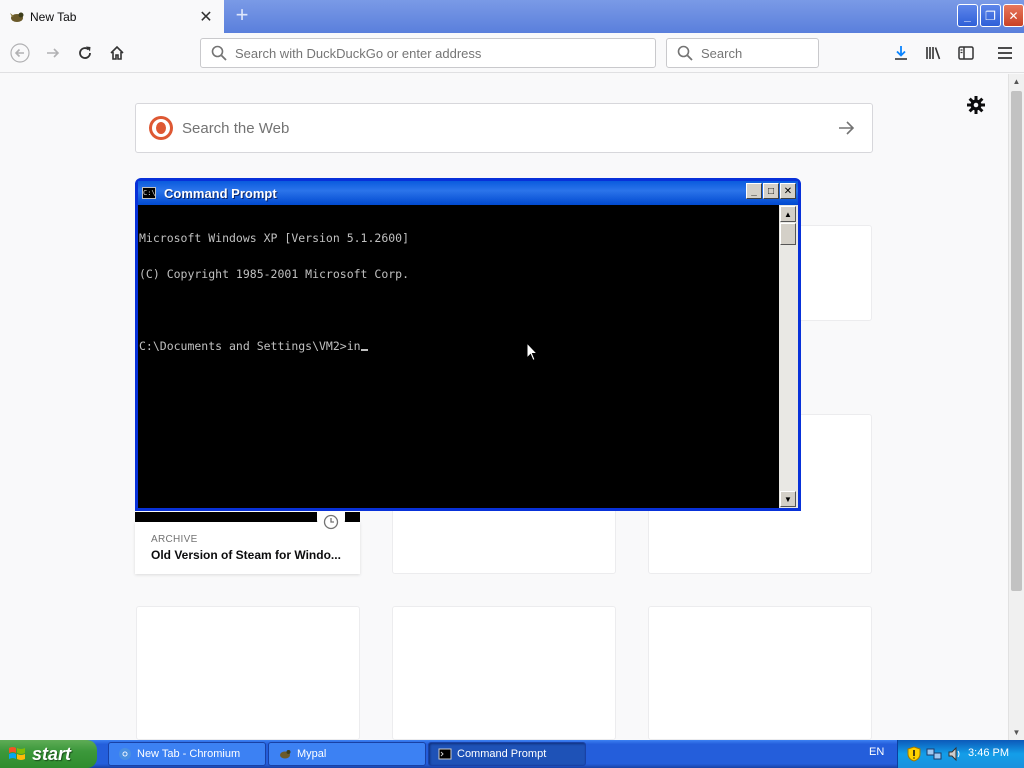 Image resolution: width=1024 pixels, height=768 pixels. Describe the element at coordinates (17, 753) in the screenshot. I see `windows-flag-icon` at that location.